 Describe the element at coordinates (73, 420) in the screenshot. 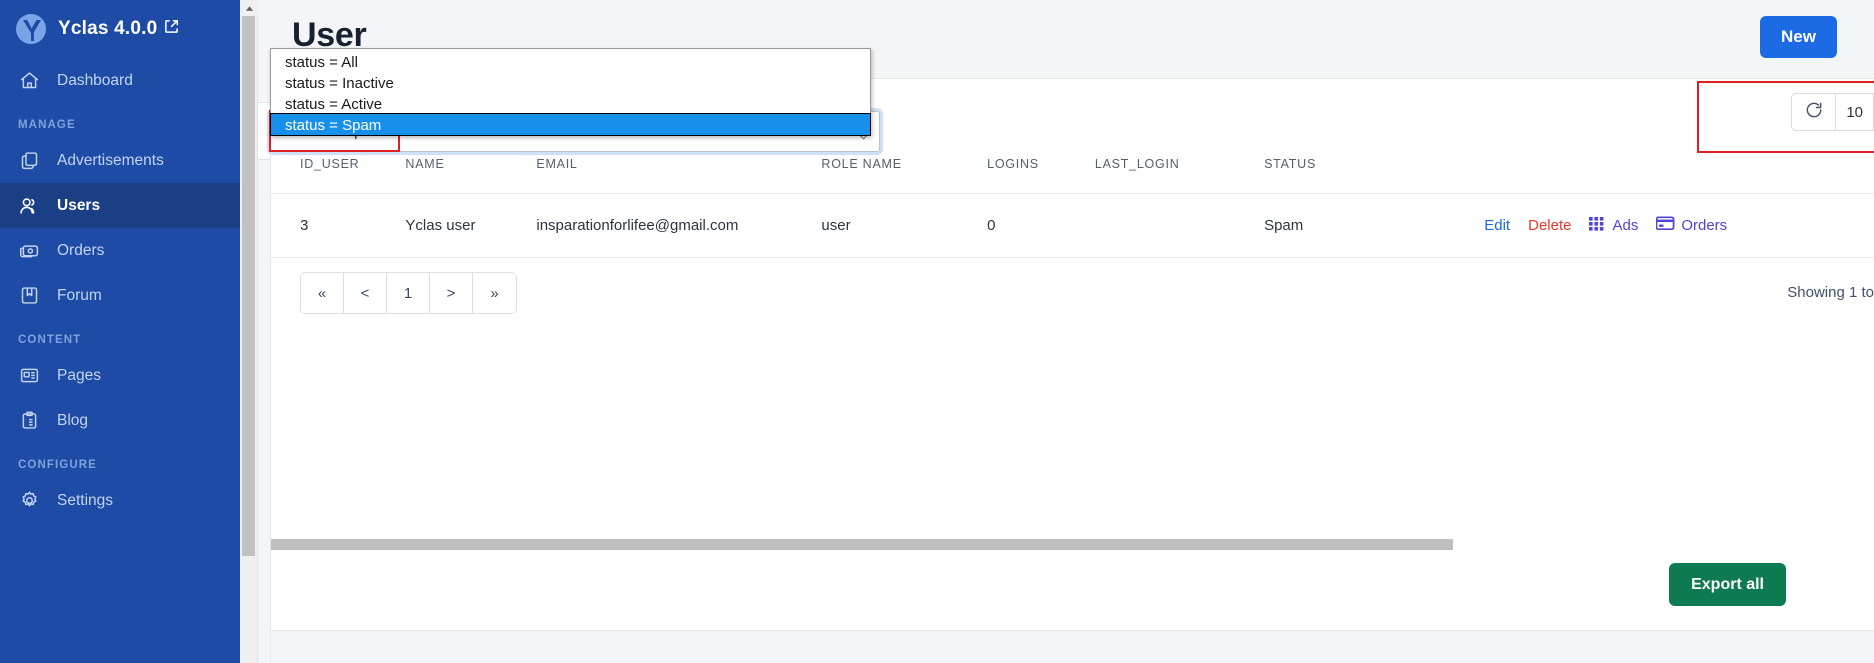

I see `sidebar-item-label: Blog` at that location.